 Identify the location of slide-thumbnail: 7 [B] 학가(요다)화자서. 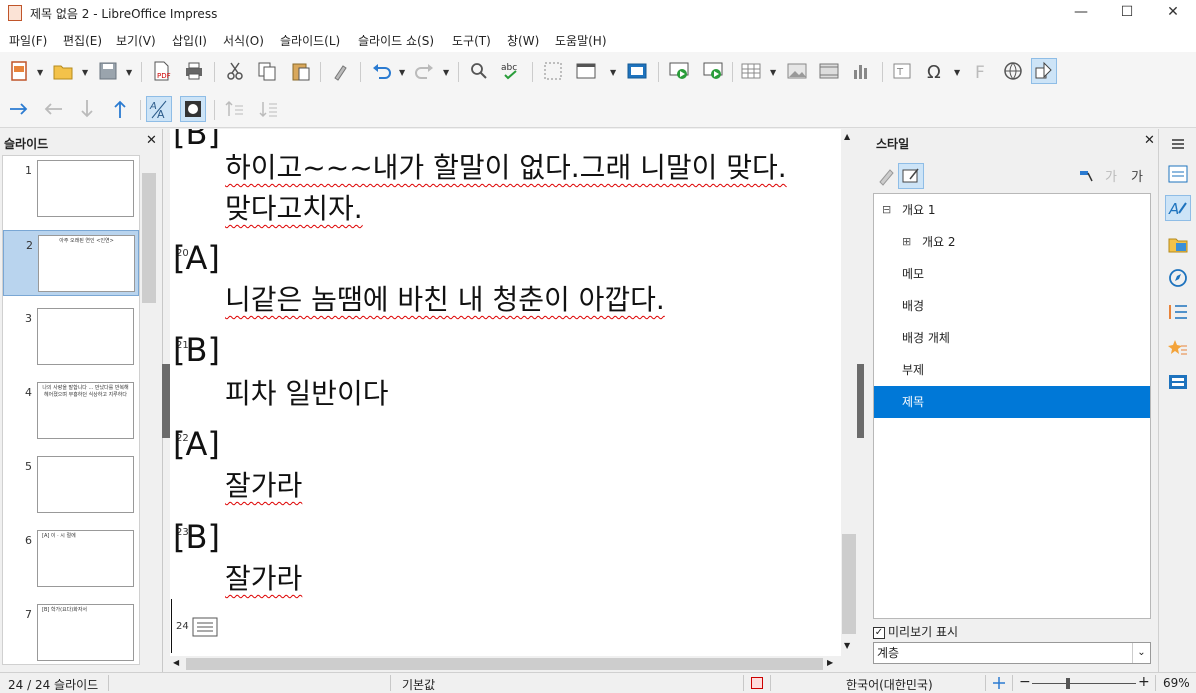
(71, 632).